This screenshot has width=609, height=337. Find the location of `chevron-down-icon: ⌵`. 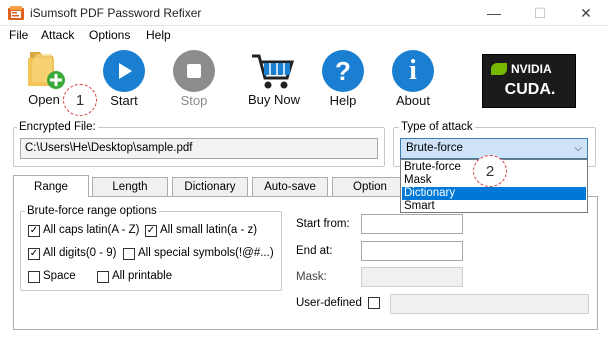

chevron-down-icon: ⌵ is located at coordinates (578, 148).